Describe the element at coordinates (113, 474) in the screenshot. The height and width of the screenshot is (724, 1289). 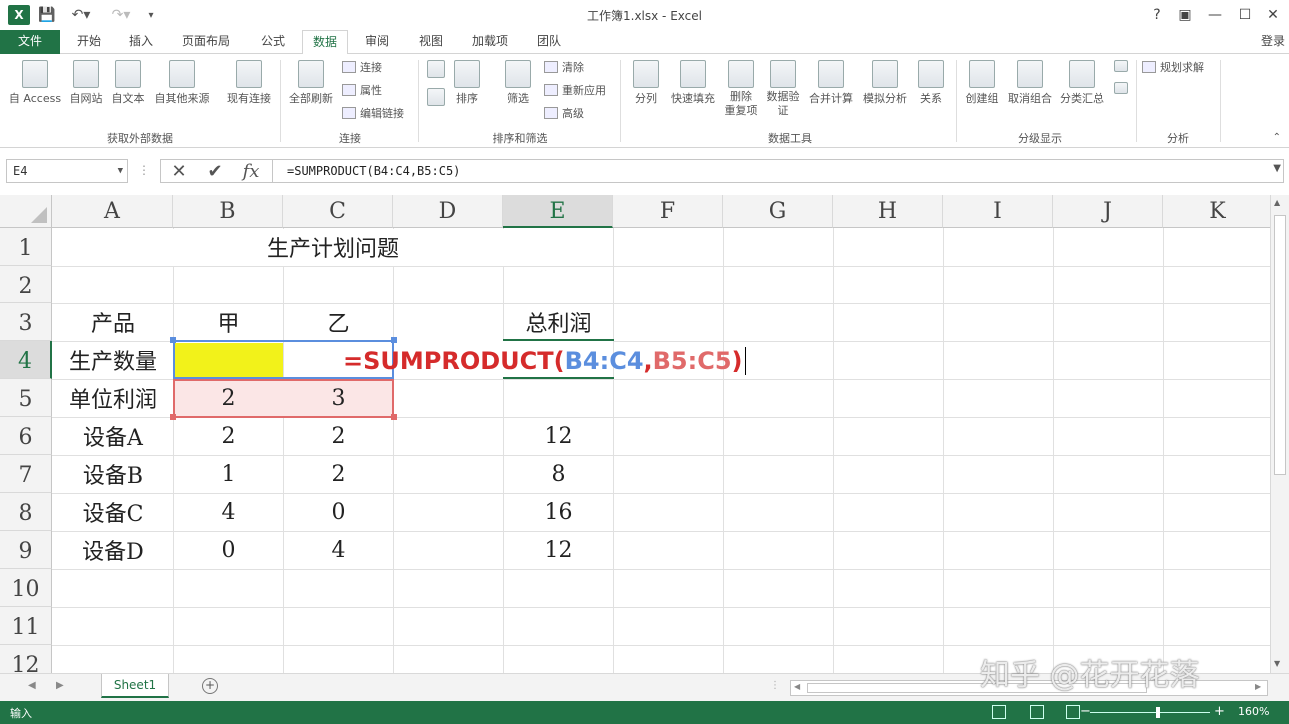
I see `cell-a7: 设备B` at that location.